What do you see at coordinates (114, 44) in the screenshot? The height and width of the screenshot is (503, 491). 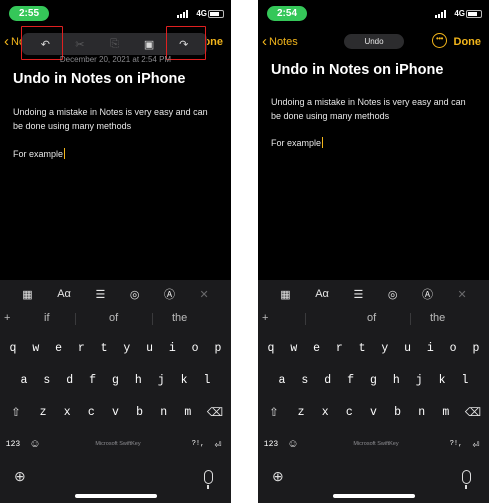 I see `copy-icon: ⎘` at bounding box center [114, 44].